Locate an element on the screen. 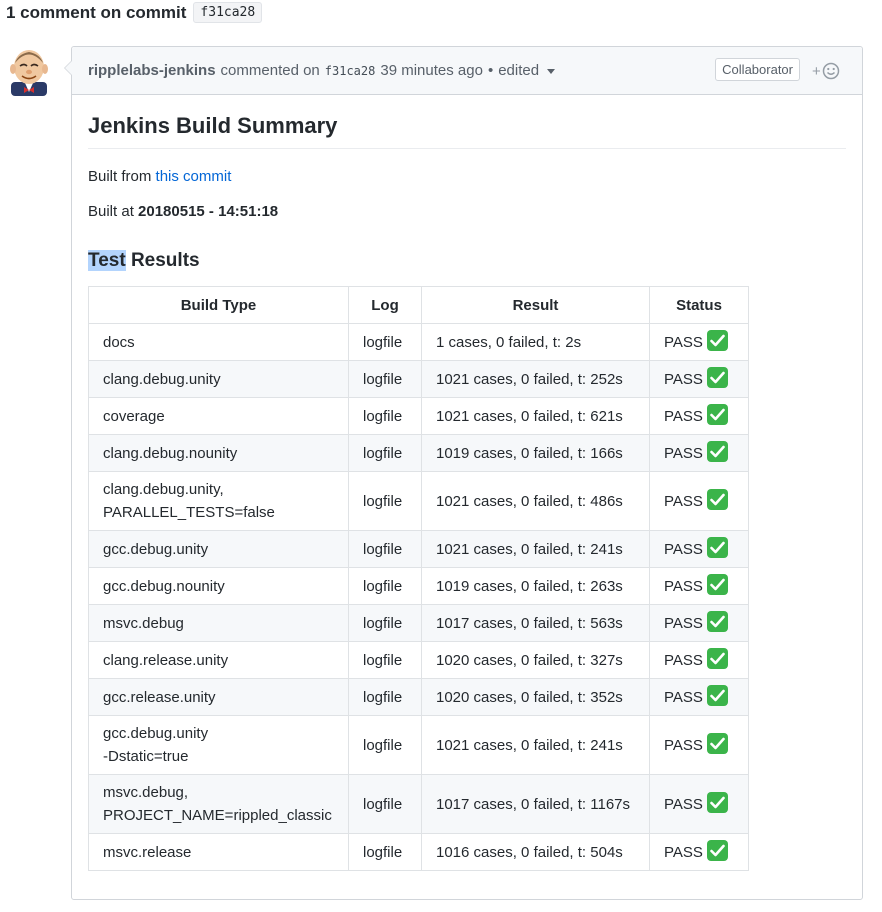  header-result: Result is located at coordinates (535, 305).